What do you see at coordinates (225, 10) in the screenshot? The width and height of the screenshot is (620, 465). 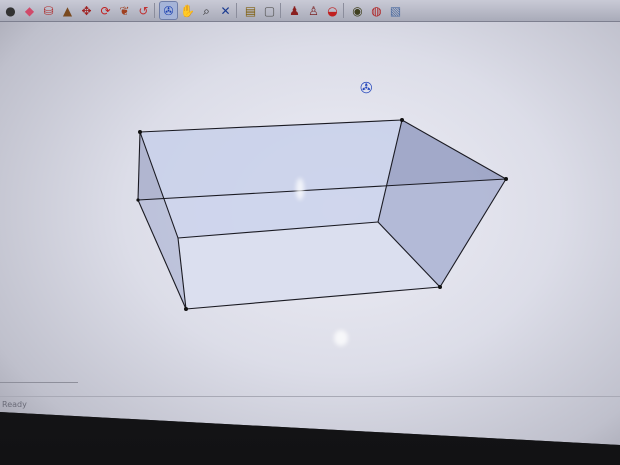 I see `zoom-extents-icon: ✕` at bounding box center [225, 10].